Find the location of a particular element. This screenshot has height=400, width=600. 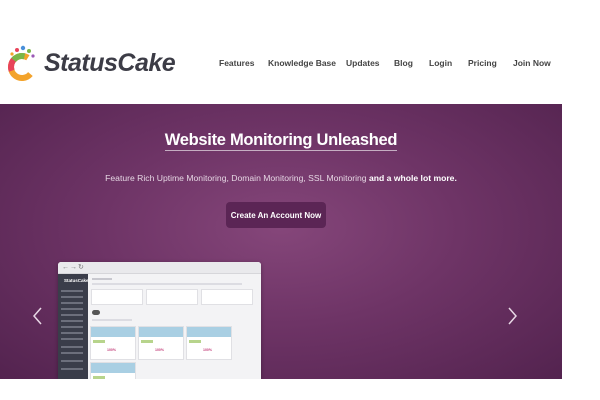

refresh-icon: ↻ is located at coordinates (81, 267).